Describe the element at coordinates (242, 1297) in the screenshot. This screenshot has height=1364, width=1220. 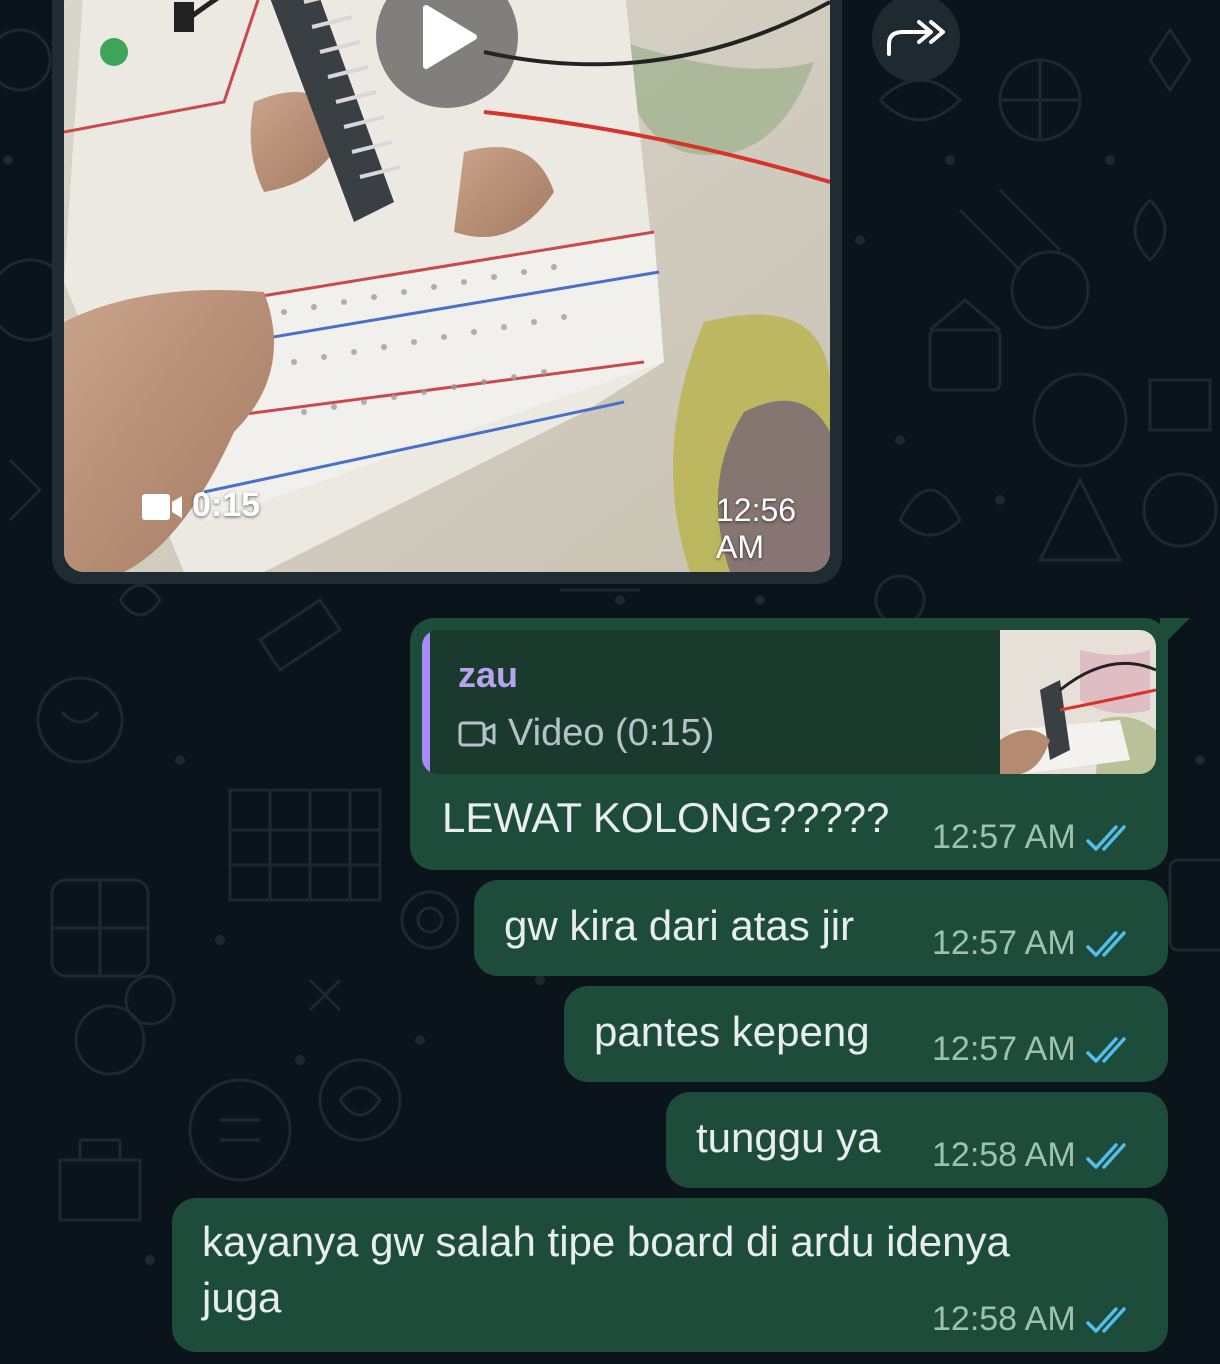
I see `message-text-line-2: juga` at that location.